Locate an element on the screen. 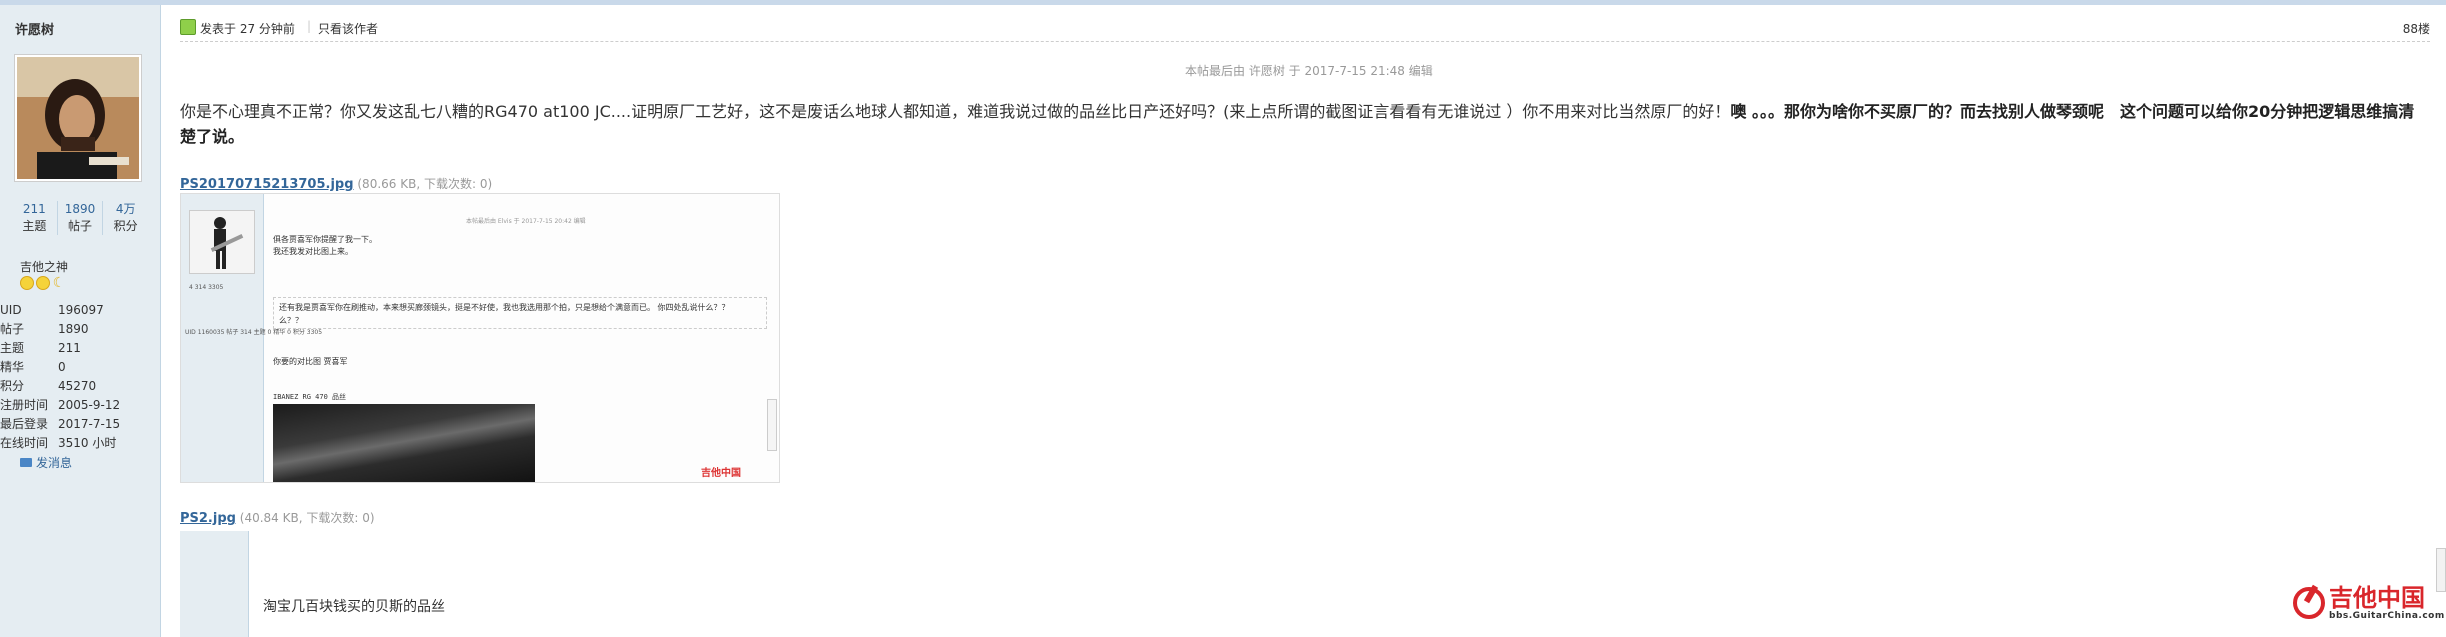 The image size is (2446, 637). mini-line: 我还我发对比图上来。 is located at coordinates (313, 251).